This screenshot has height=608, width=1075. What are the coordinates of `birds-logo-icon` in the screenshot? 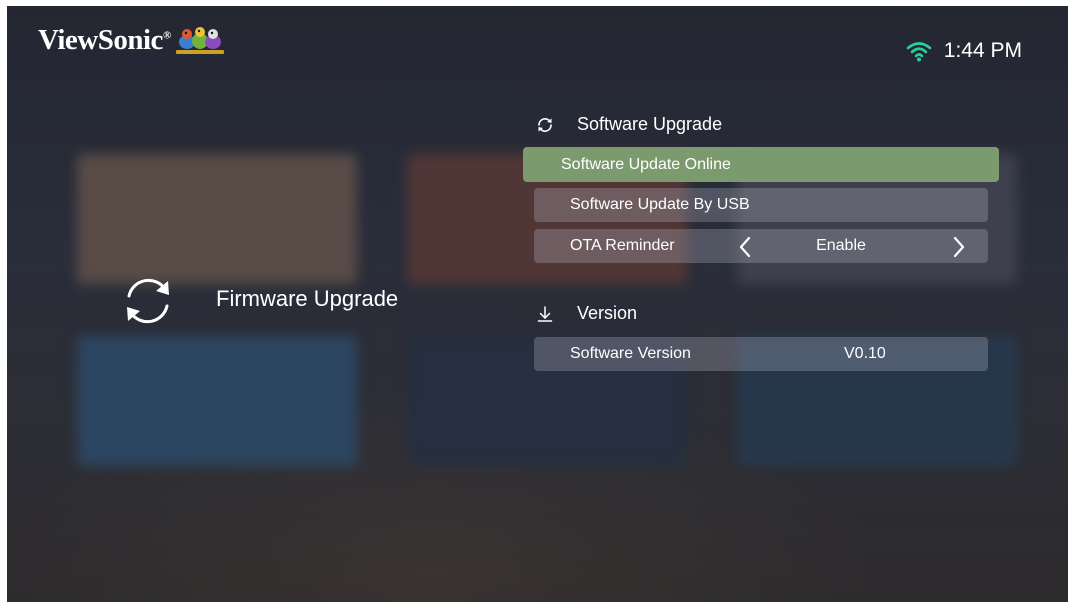 It's located at (199, 40).